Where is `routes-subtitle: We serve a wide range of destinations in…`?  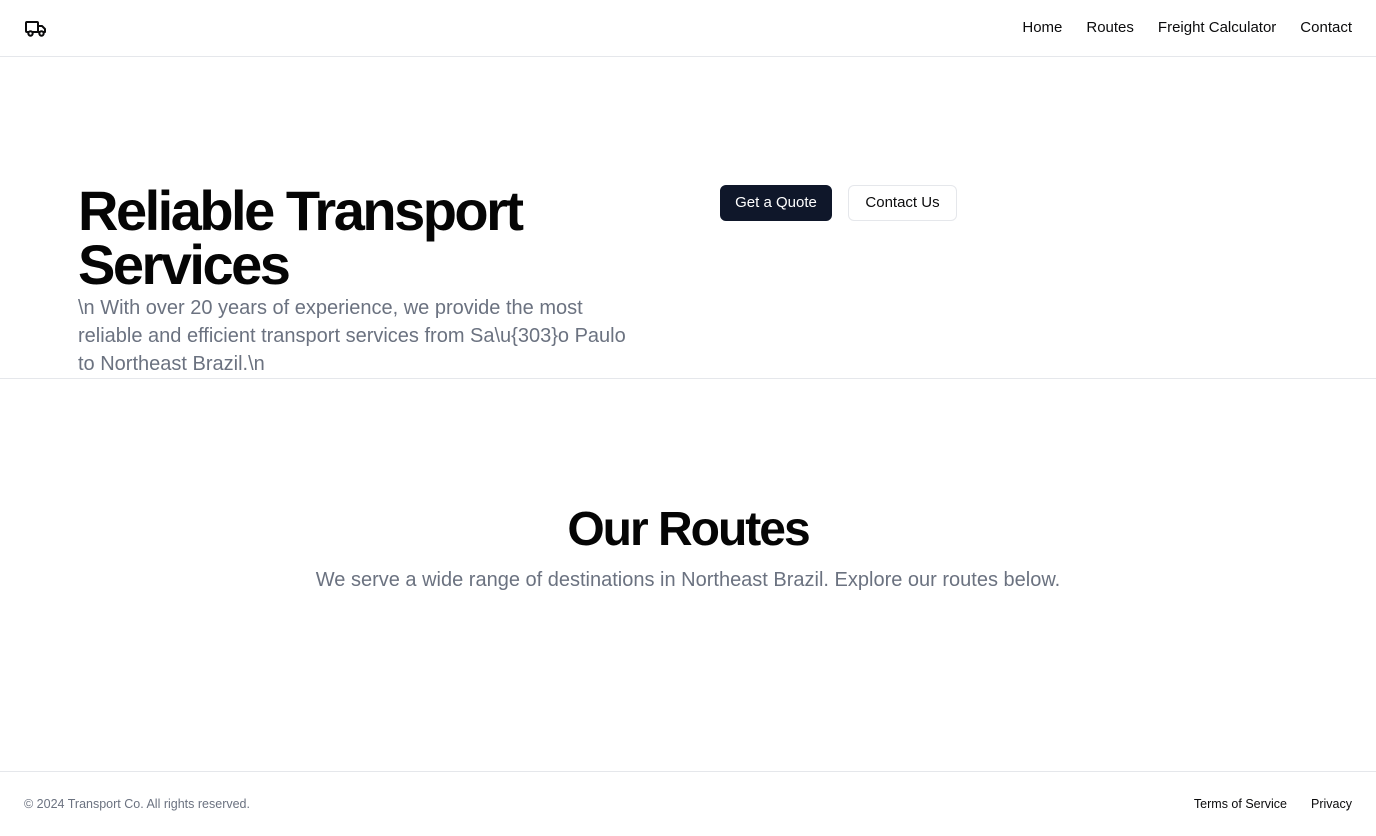 routes-subtitle: We serve a wide range of destinations in… is located at coordinates (688, 580).